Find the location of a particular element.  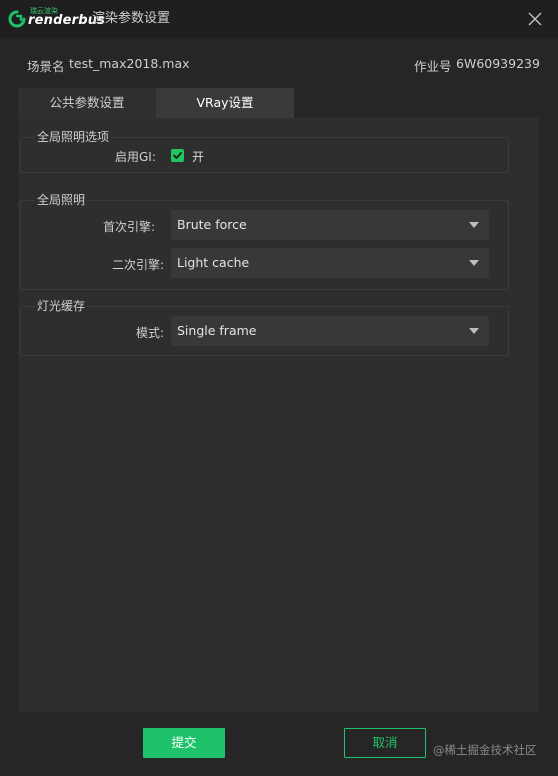

checkmark-icon is located at coordinates (177, 155).